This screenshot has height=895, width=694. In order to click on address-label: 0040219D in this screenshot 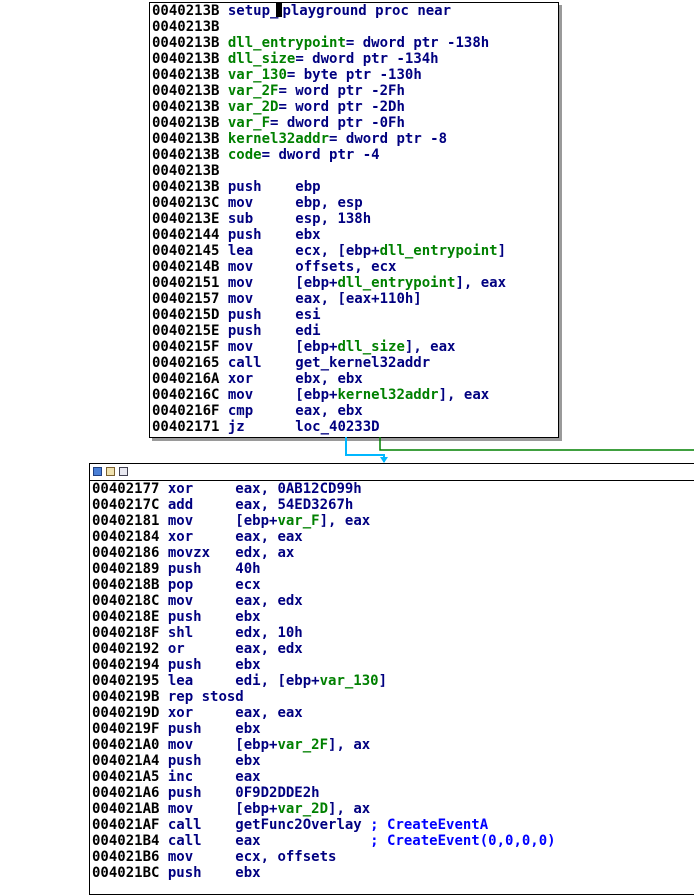, I will do `click(126, 713)`.